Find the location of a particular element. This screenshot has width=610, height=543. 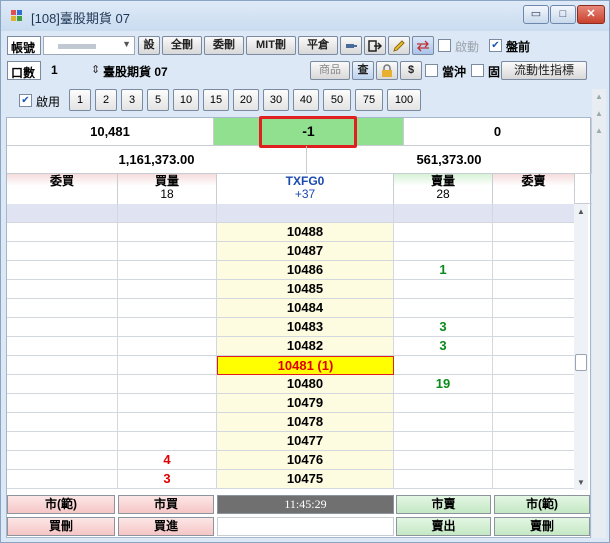

ladder-row: 10483 3 is located at coordinates (291, 327).